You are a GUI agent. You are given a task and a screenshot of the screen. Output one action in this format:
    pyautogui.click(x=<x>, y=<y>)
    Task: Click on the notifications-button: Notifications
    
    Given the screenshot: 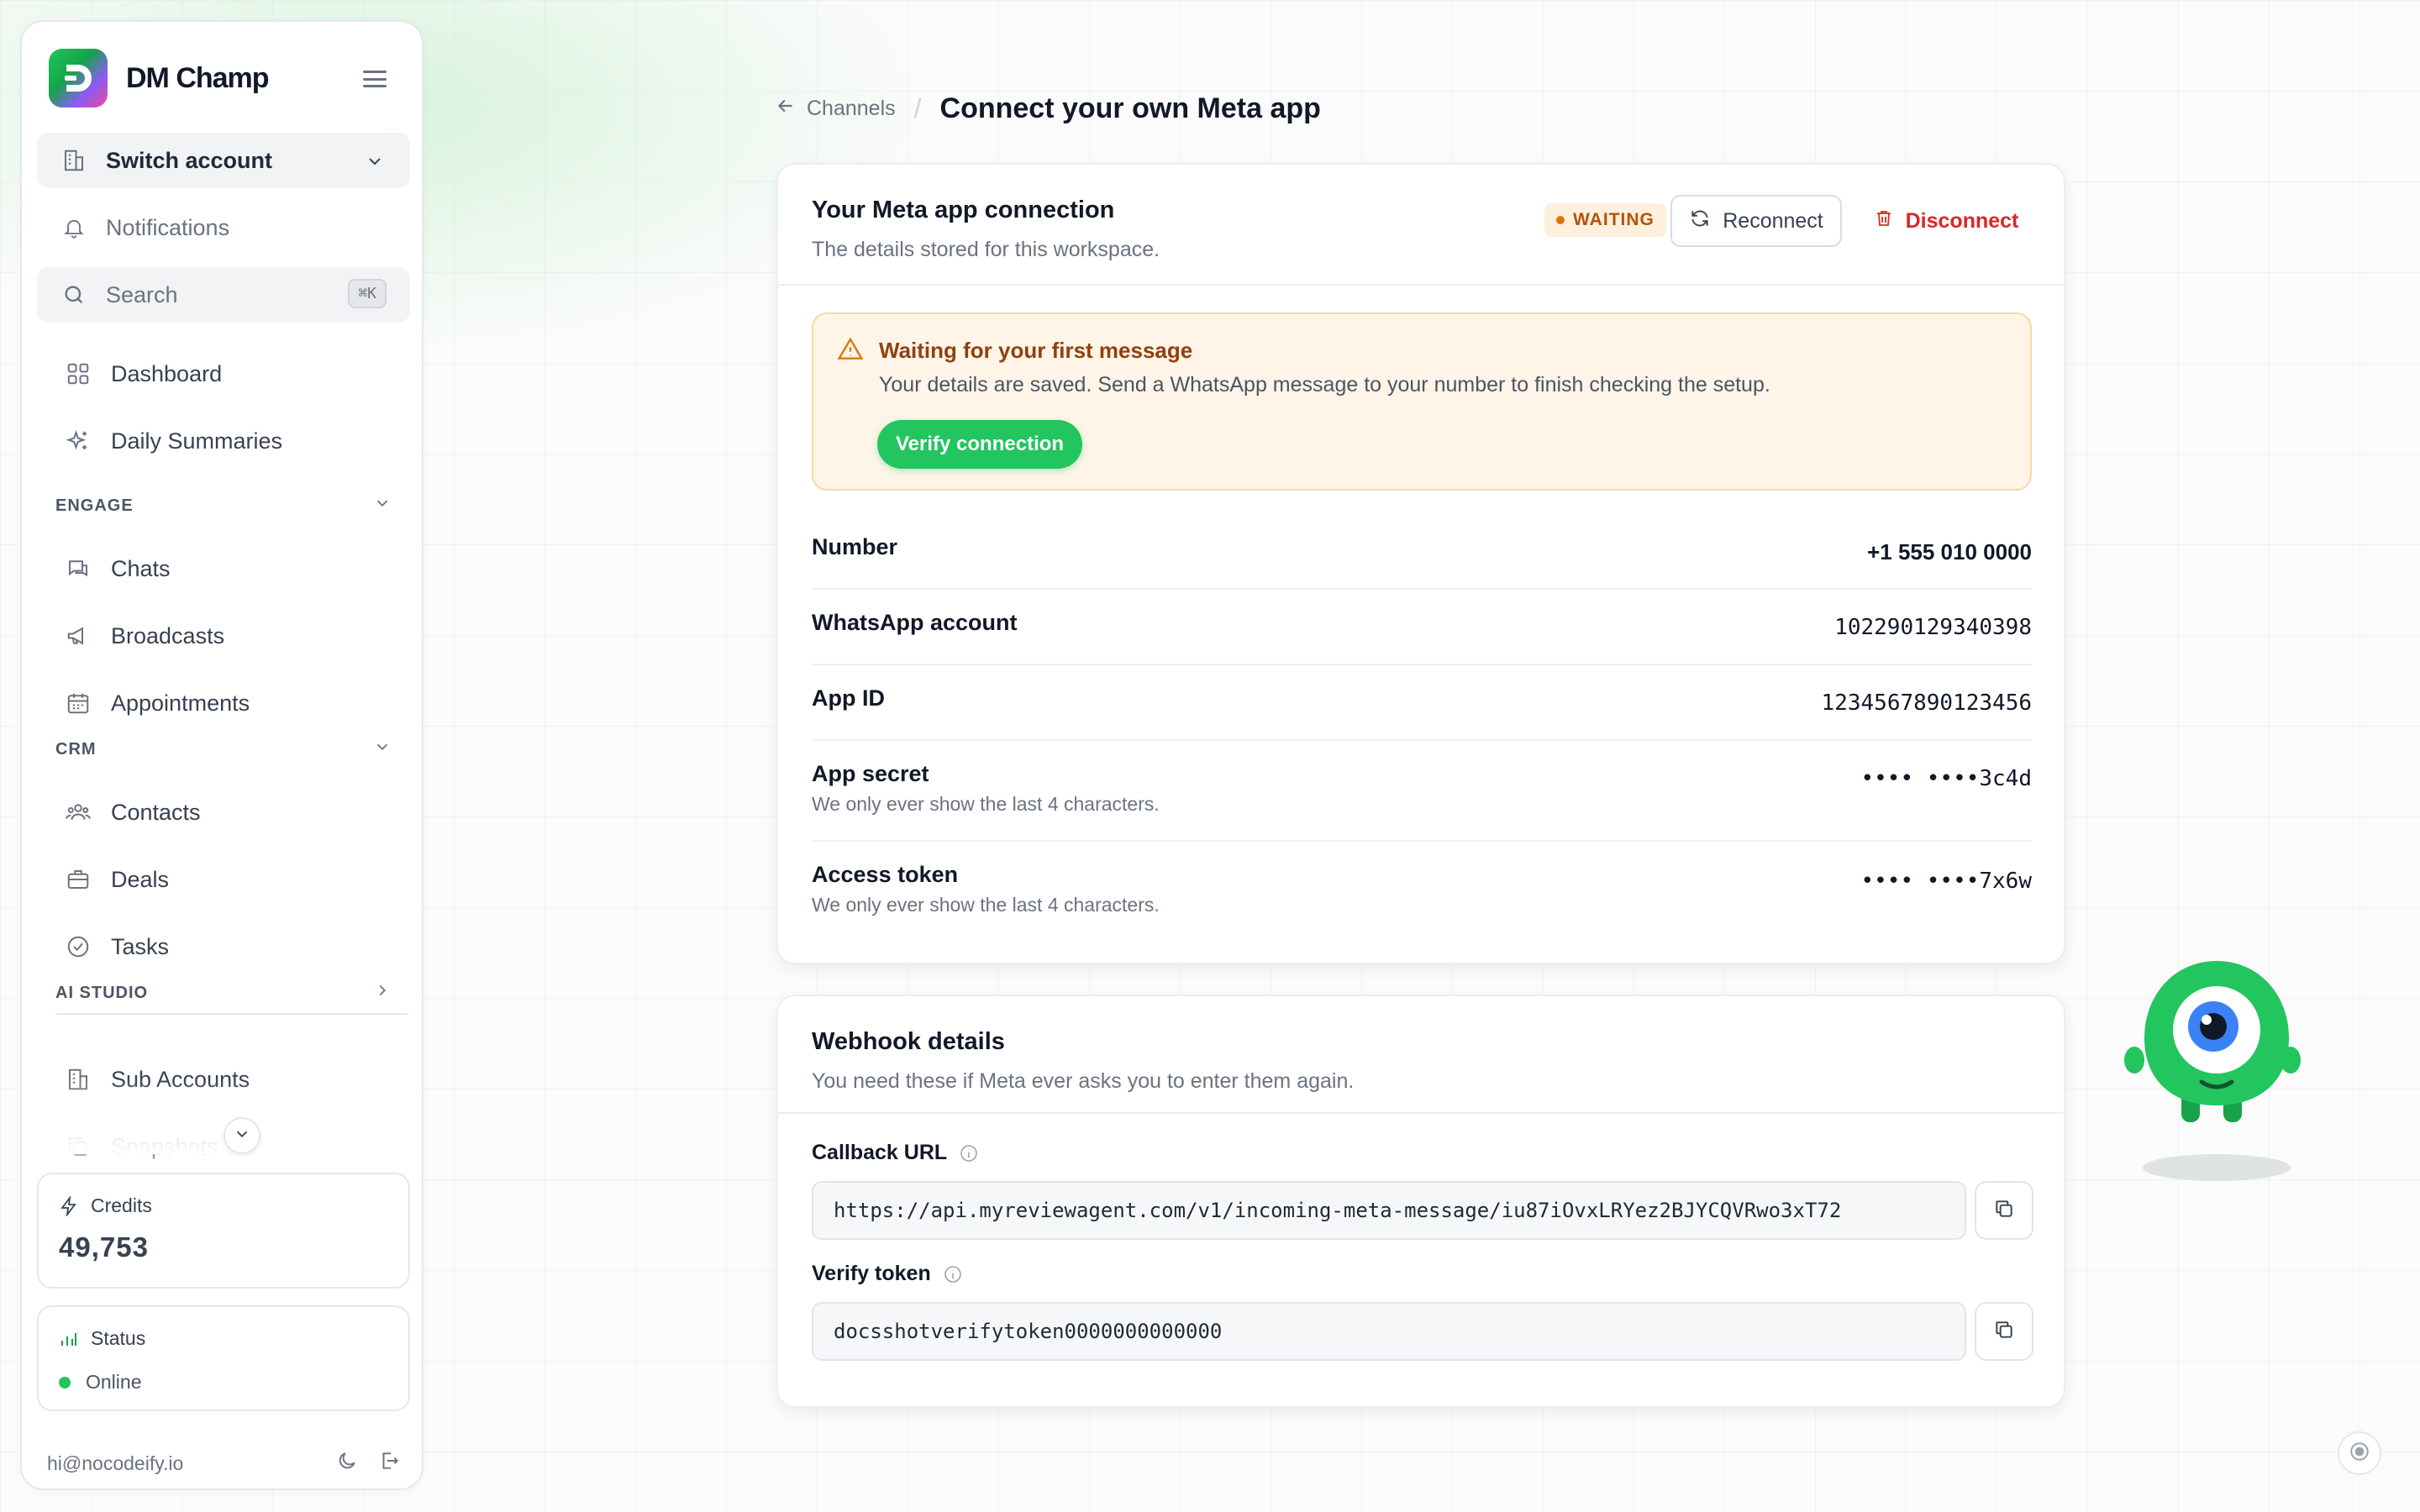 What is the action you would take?
    pyautogui.click(x=224, y=227)
    